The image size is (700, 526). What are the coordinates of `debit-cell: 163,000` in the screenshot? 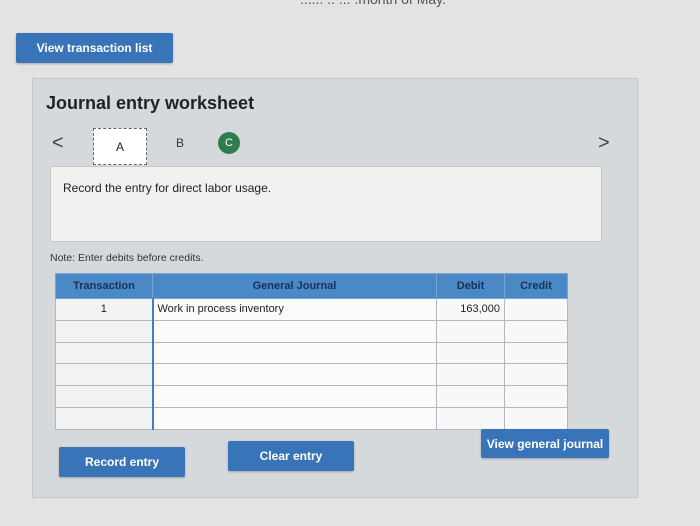 It's located at (470, 309).